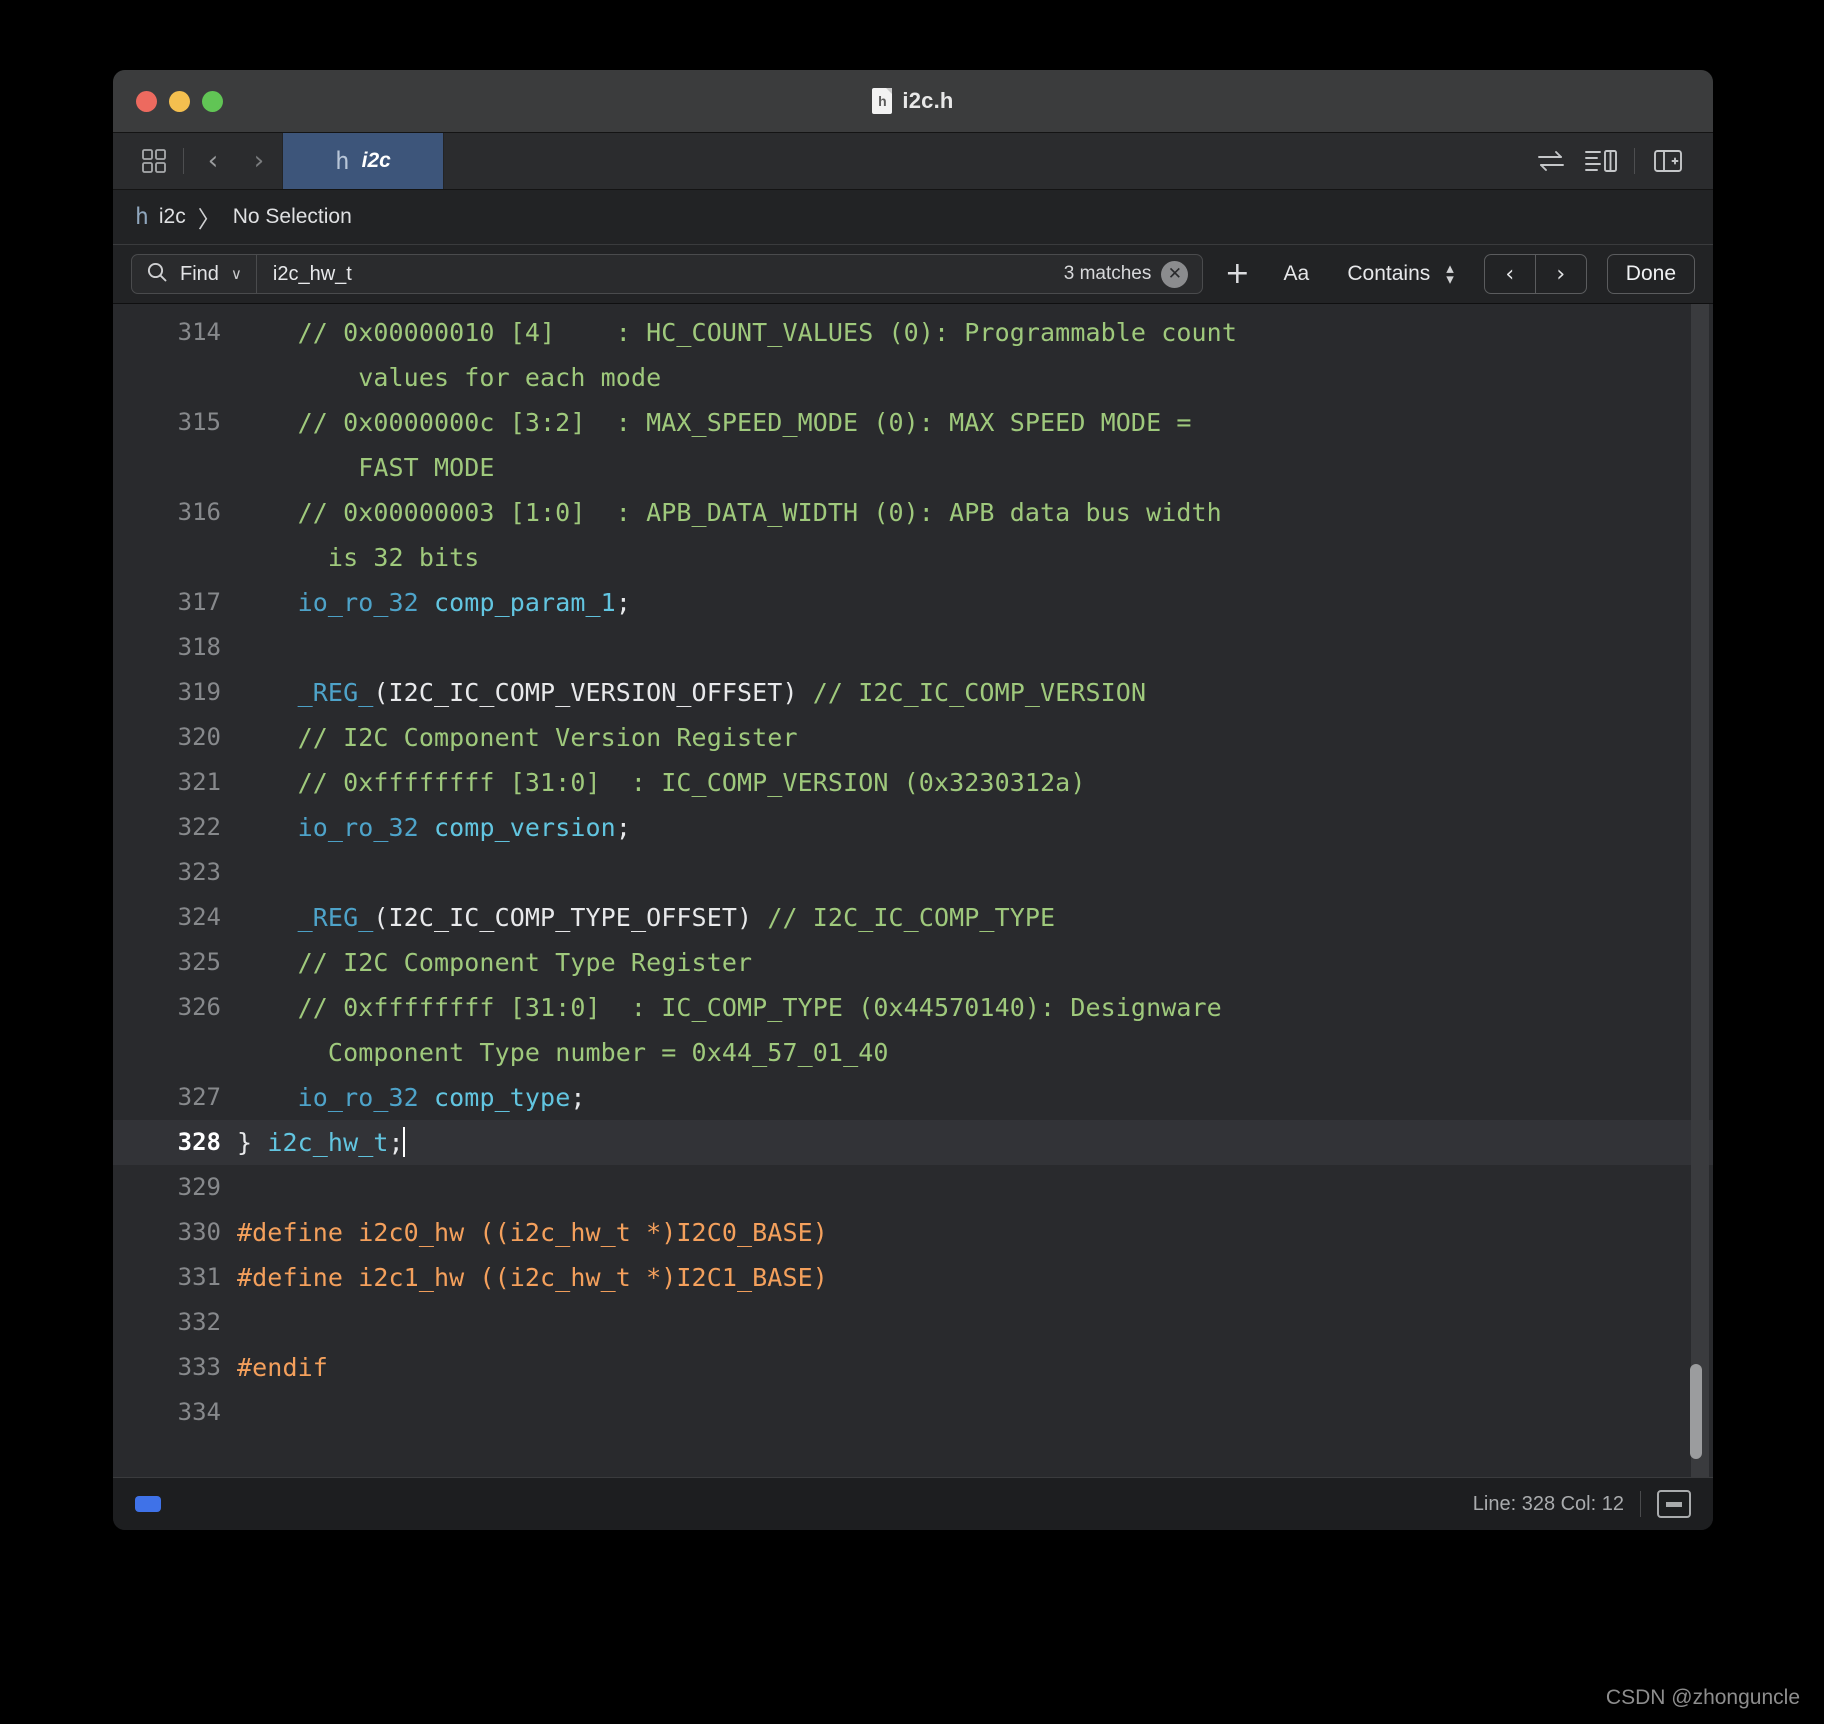 Image resolution: width=1824 pixels, height=1724 pixels. What do you see at coordinates (1510, 274) in the screenshot?
I see `find-previous-button: ‹` at bounding box center [1510, 274].